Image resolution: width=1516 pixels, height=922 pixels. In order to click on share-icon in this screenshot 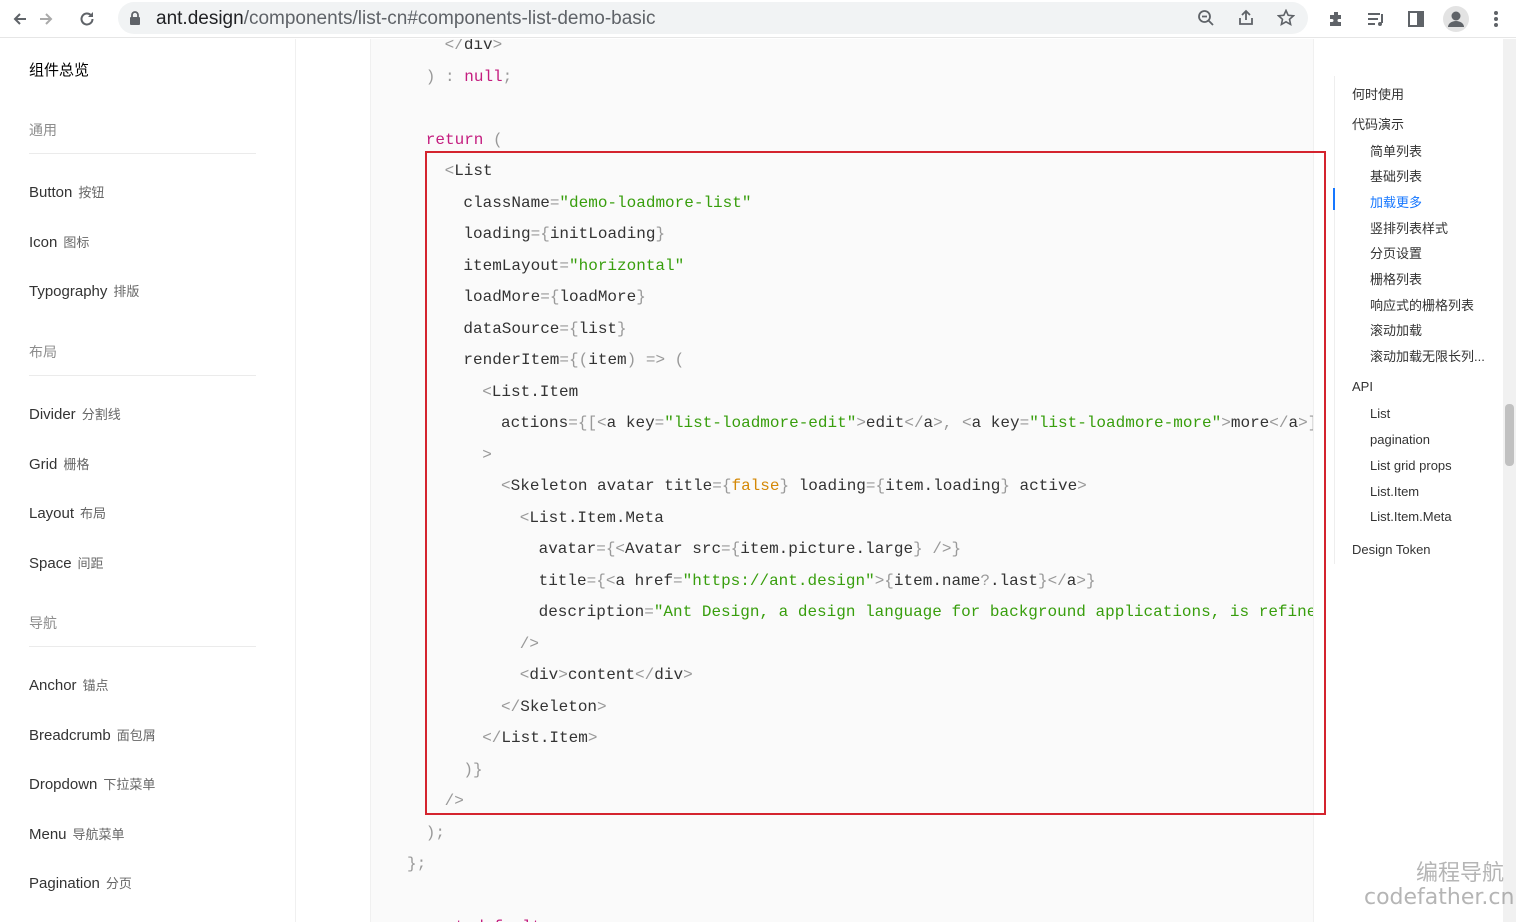, I will do `click(1246, 18)`.